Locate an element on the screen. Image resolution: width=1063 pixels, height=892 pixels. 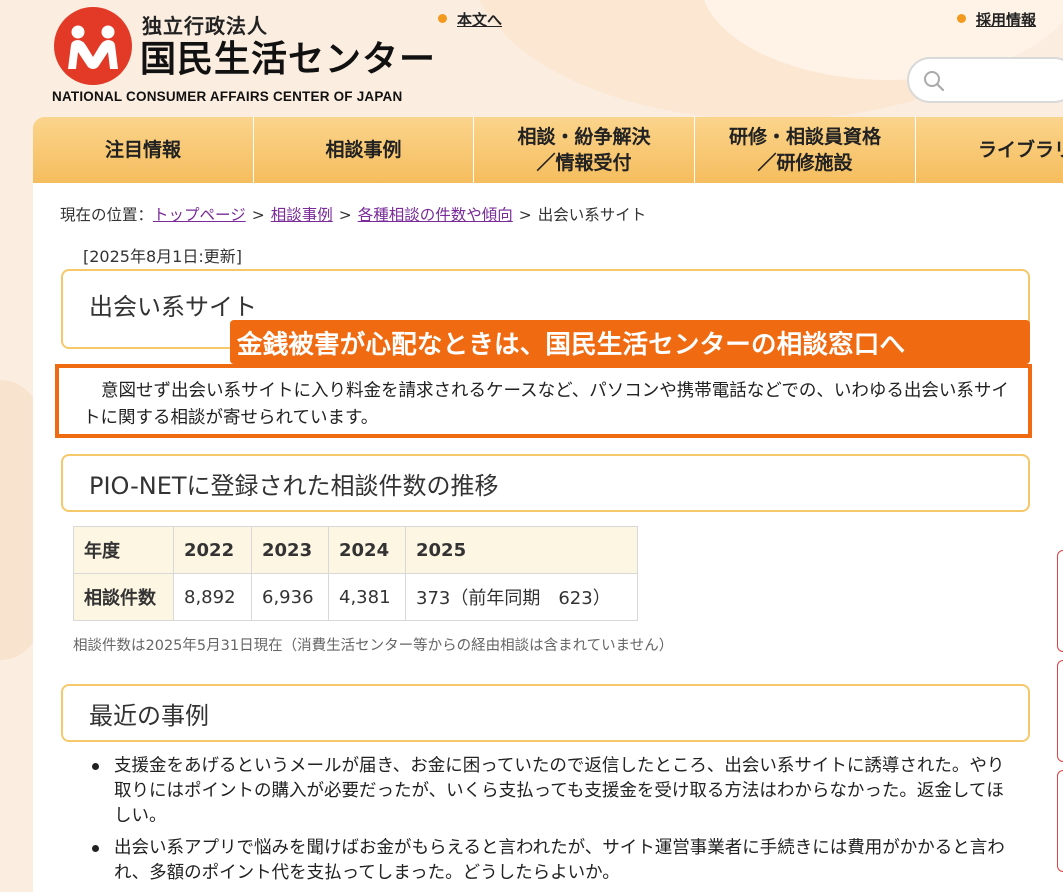
nav-label: 注目情報 is located at coordinates (142, 150).